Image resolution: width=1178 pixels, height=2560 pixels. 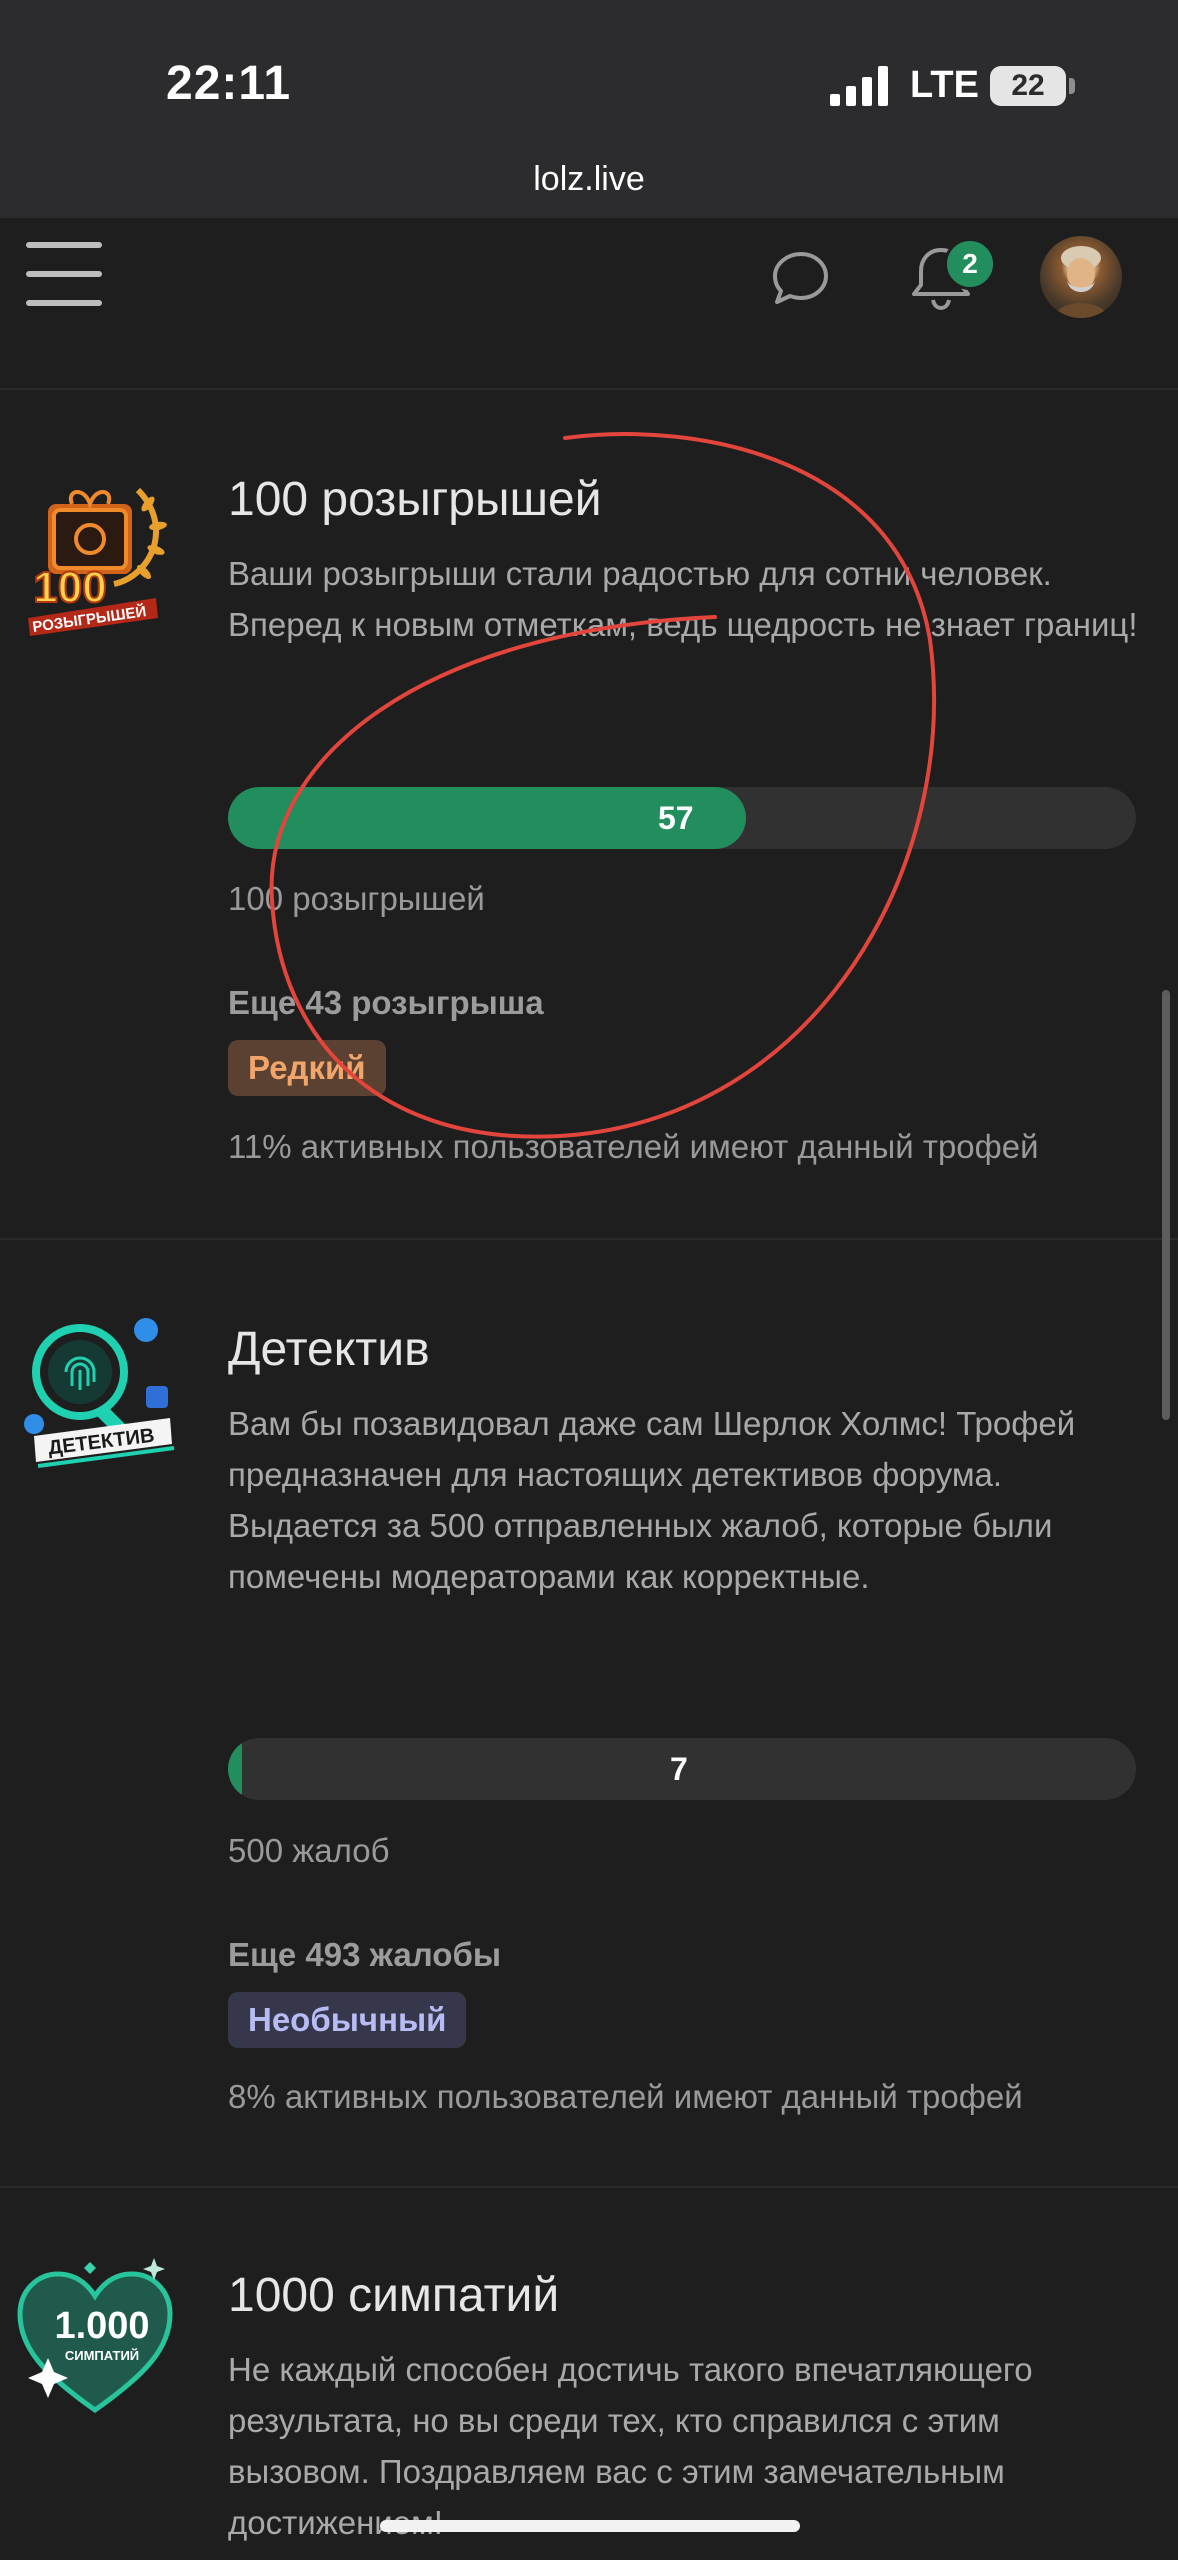 I want to click on notification-badge: 2, so click(x=970, y=264).